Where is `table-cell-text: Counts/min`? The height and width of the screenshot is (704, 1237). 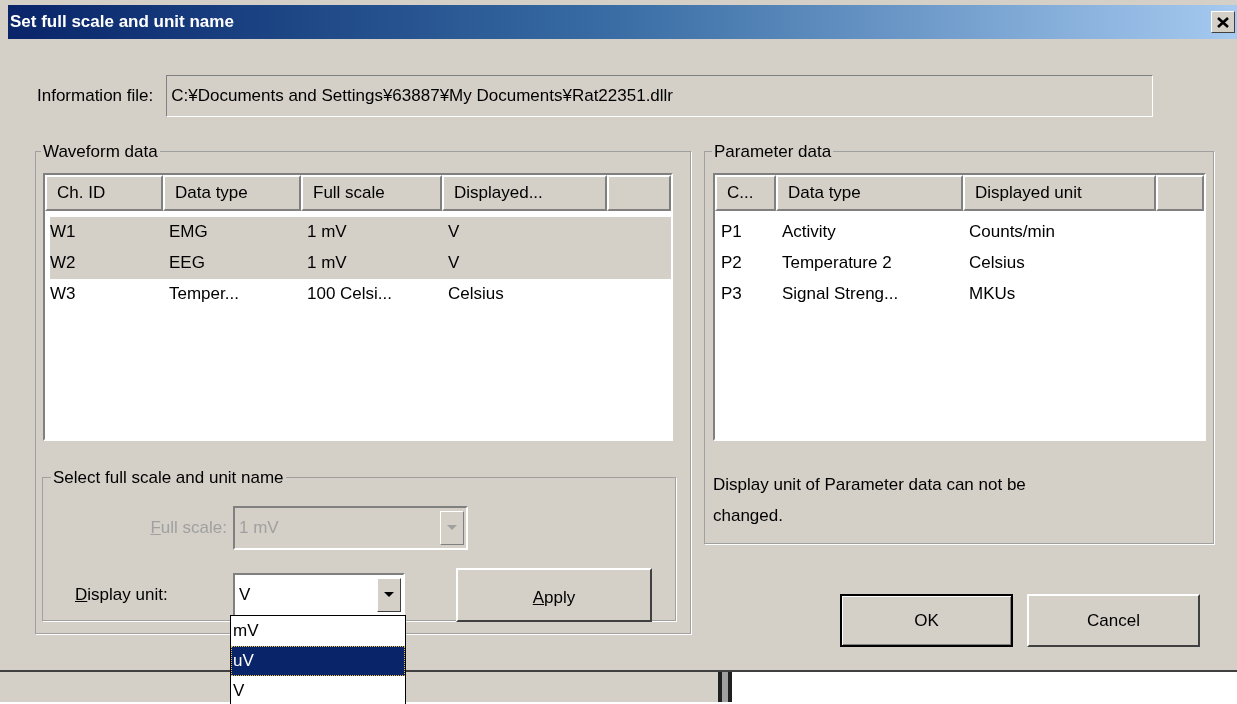 table-cell-text: Counts/min is located at coordinates (1012, 232).